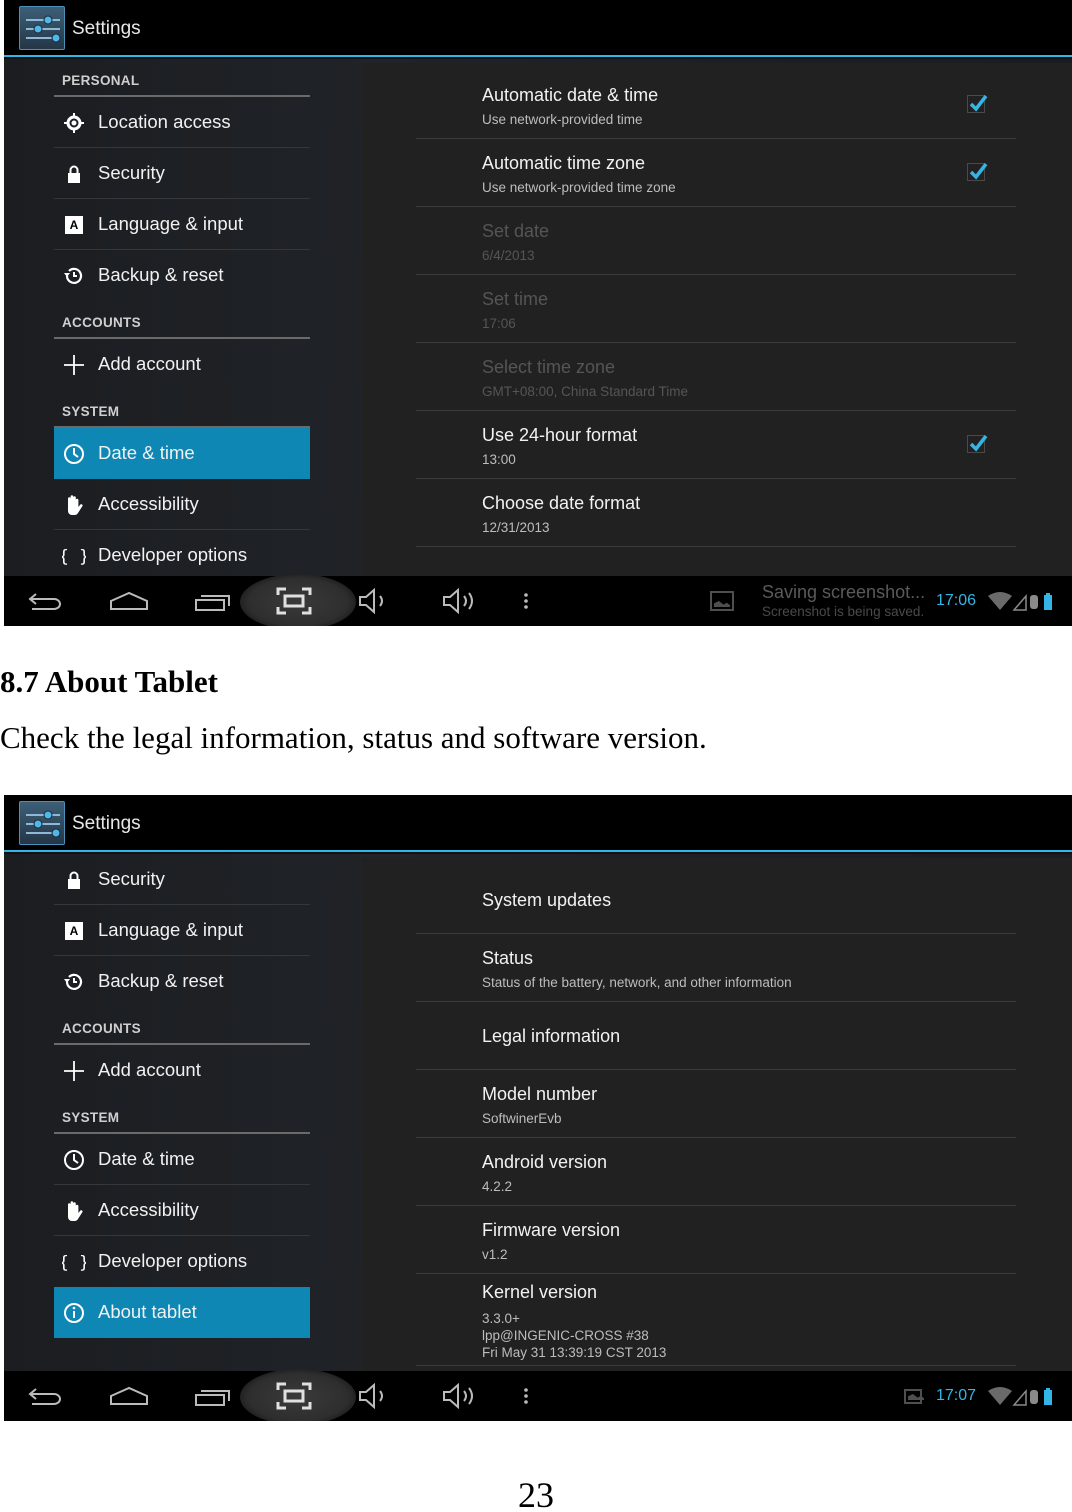 Image resolution: width=1072 pixels, height=1512 pixels. I want to click on sidebar-item-location-access: Location access, so click(182, 122).